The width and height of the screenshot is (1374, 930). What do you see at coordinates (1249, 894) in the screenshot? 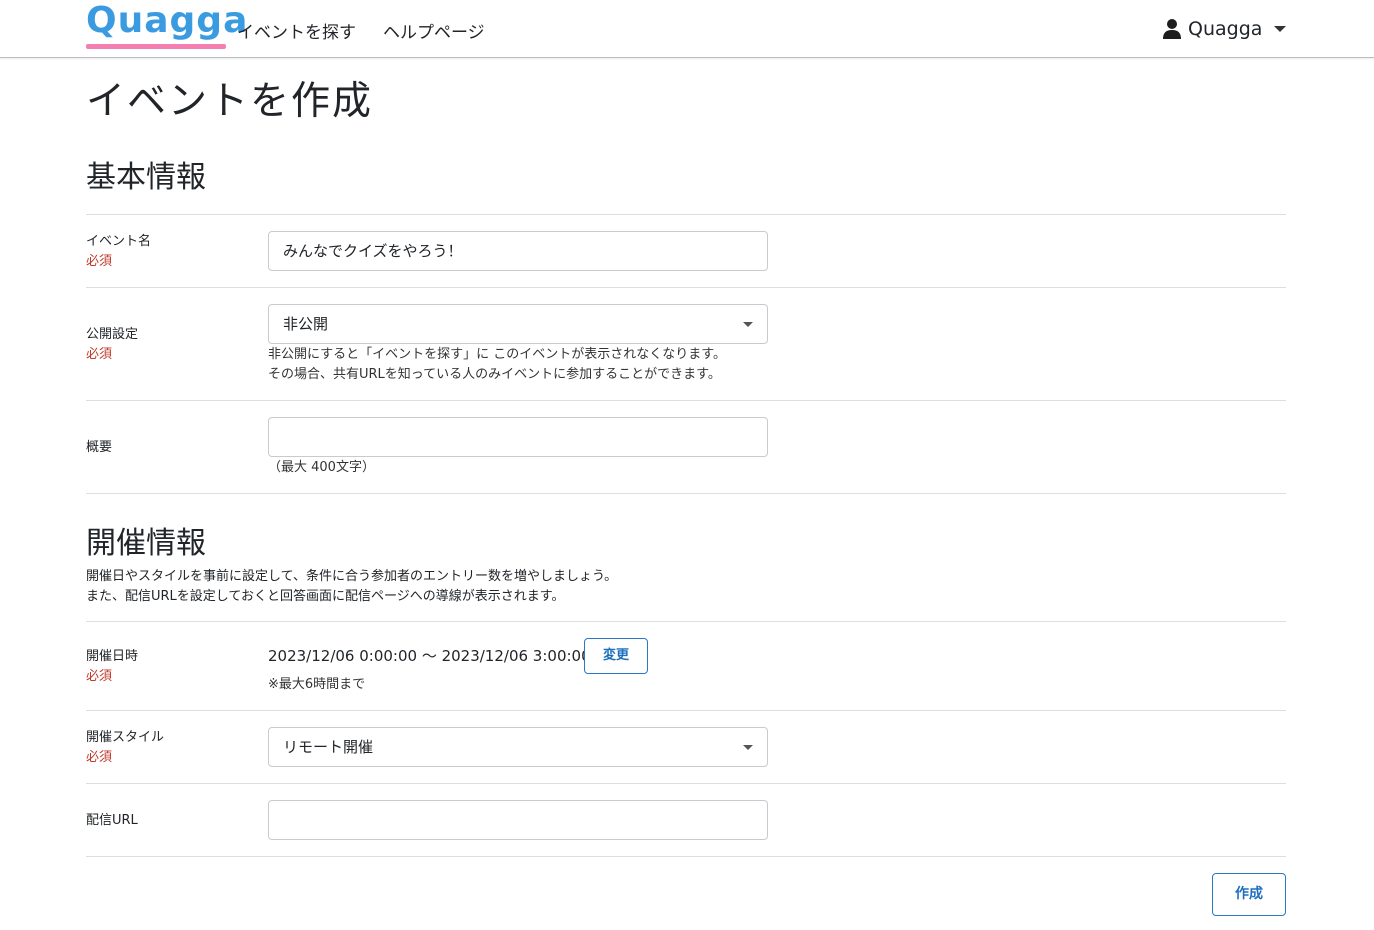
I see `create-button: 作成` at bounding box center [1249, 894].